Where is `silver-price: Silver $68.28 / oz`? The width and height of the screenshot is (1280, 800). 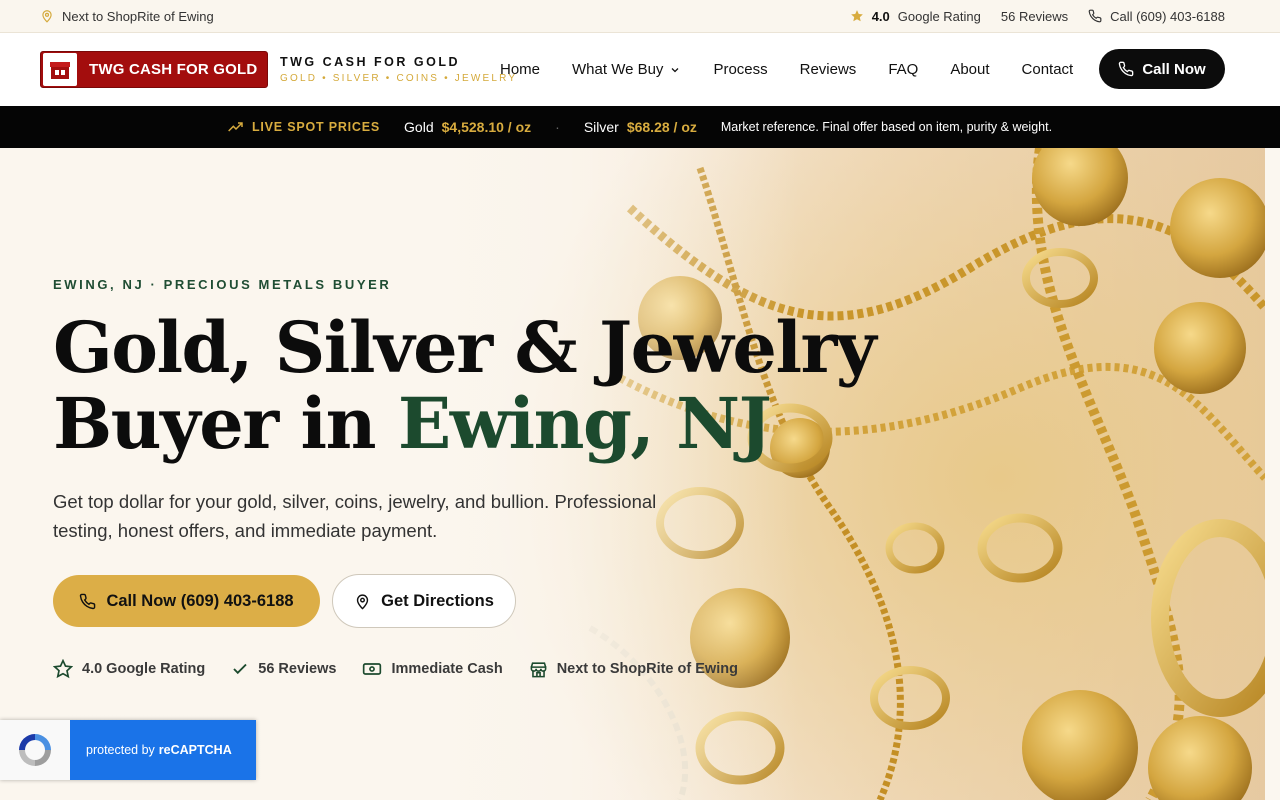 silver-price: Silver $68.28 / oz is located at coordinates (640, 127).